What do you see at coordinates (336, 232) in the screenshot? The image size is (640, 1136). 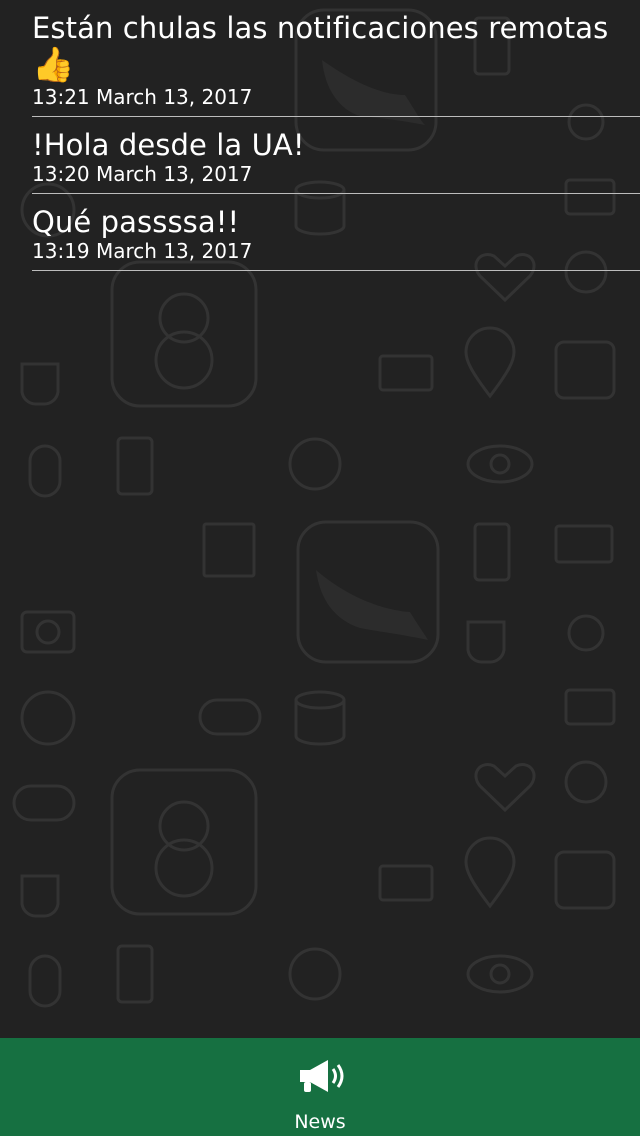 I see `notification-row: Qué passssa!! 13:19 March 13, 2017` at bounding box center [336, 232].